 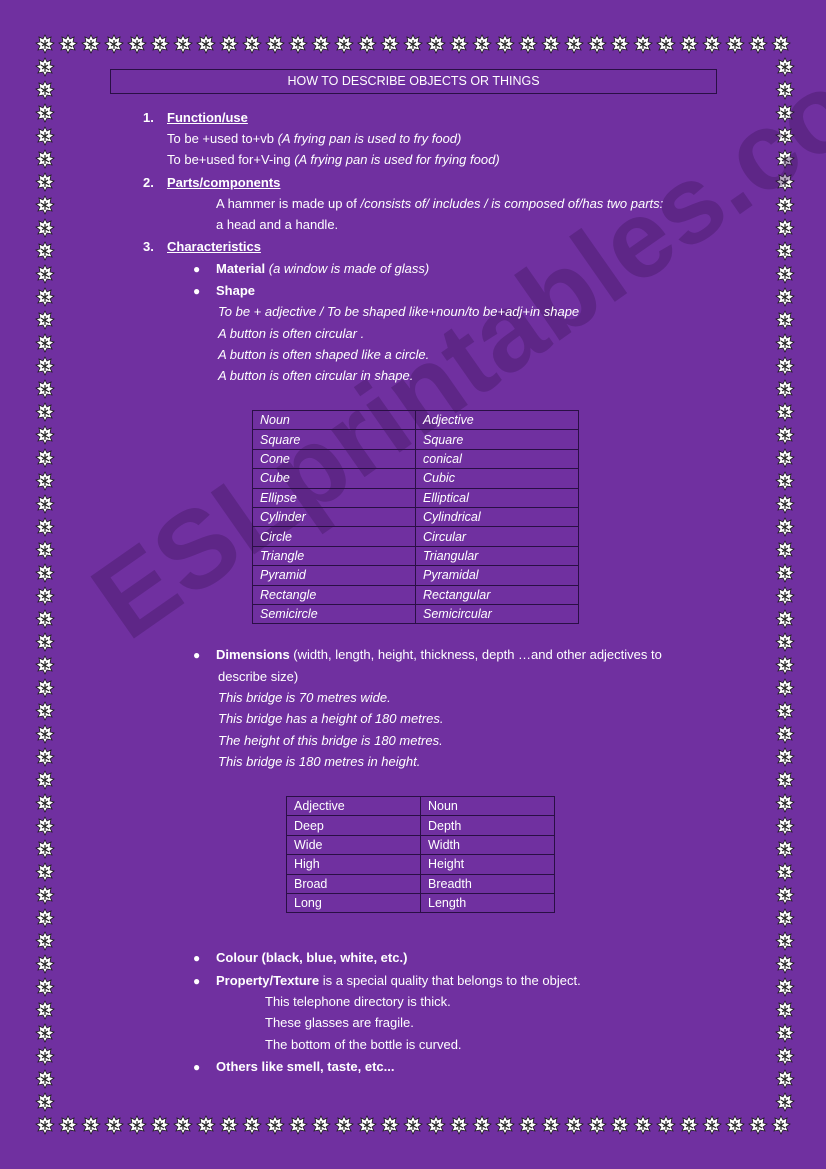 I want to click on table-cell: Breadth, so click(x=487, y=883).